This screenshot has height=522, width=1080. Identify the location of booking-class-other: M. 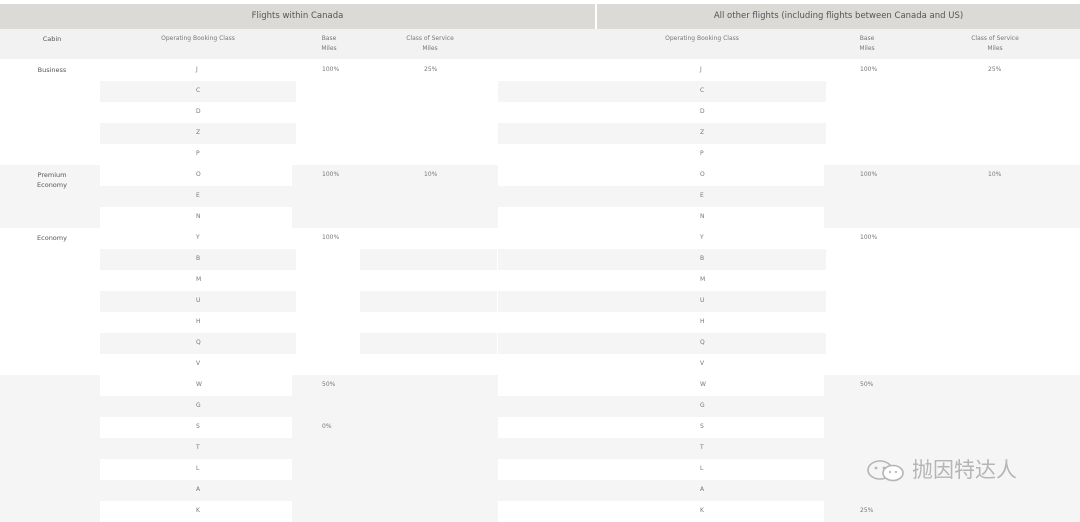
(703, 279).